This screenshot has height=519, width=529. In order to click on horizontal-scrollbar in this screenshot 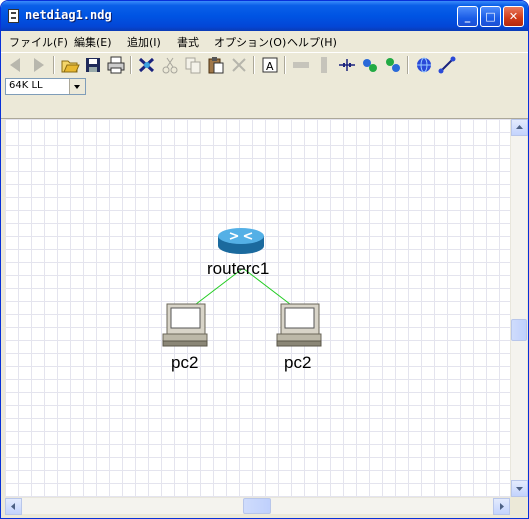, I will do `click(257, 506)`.